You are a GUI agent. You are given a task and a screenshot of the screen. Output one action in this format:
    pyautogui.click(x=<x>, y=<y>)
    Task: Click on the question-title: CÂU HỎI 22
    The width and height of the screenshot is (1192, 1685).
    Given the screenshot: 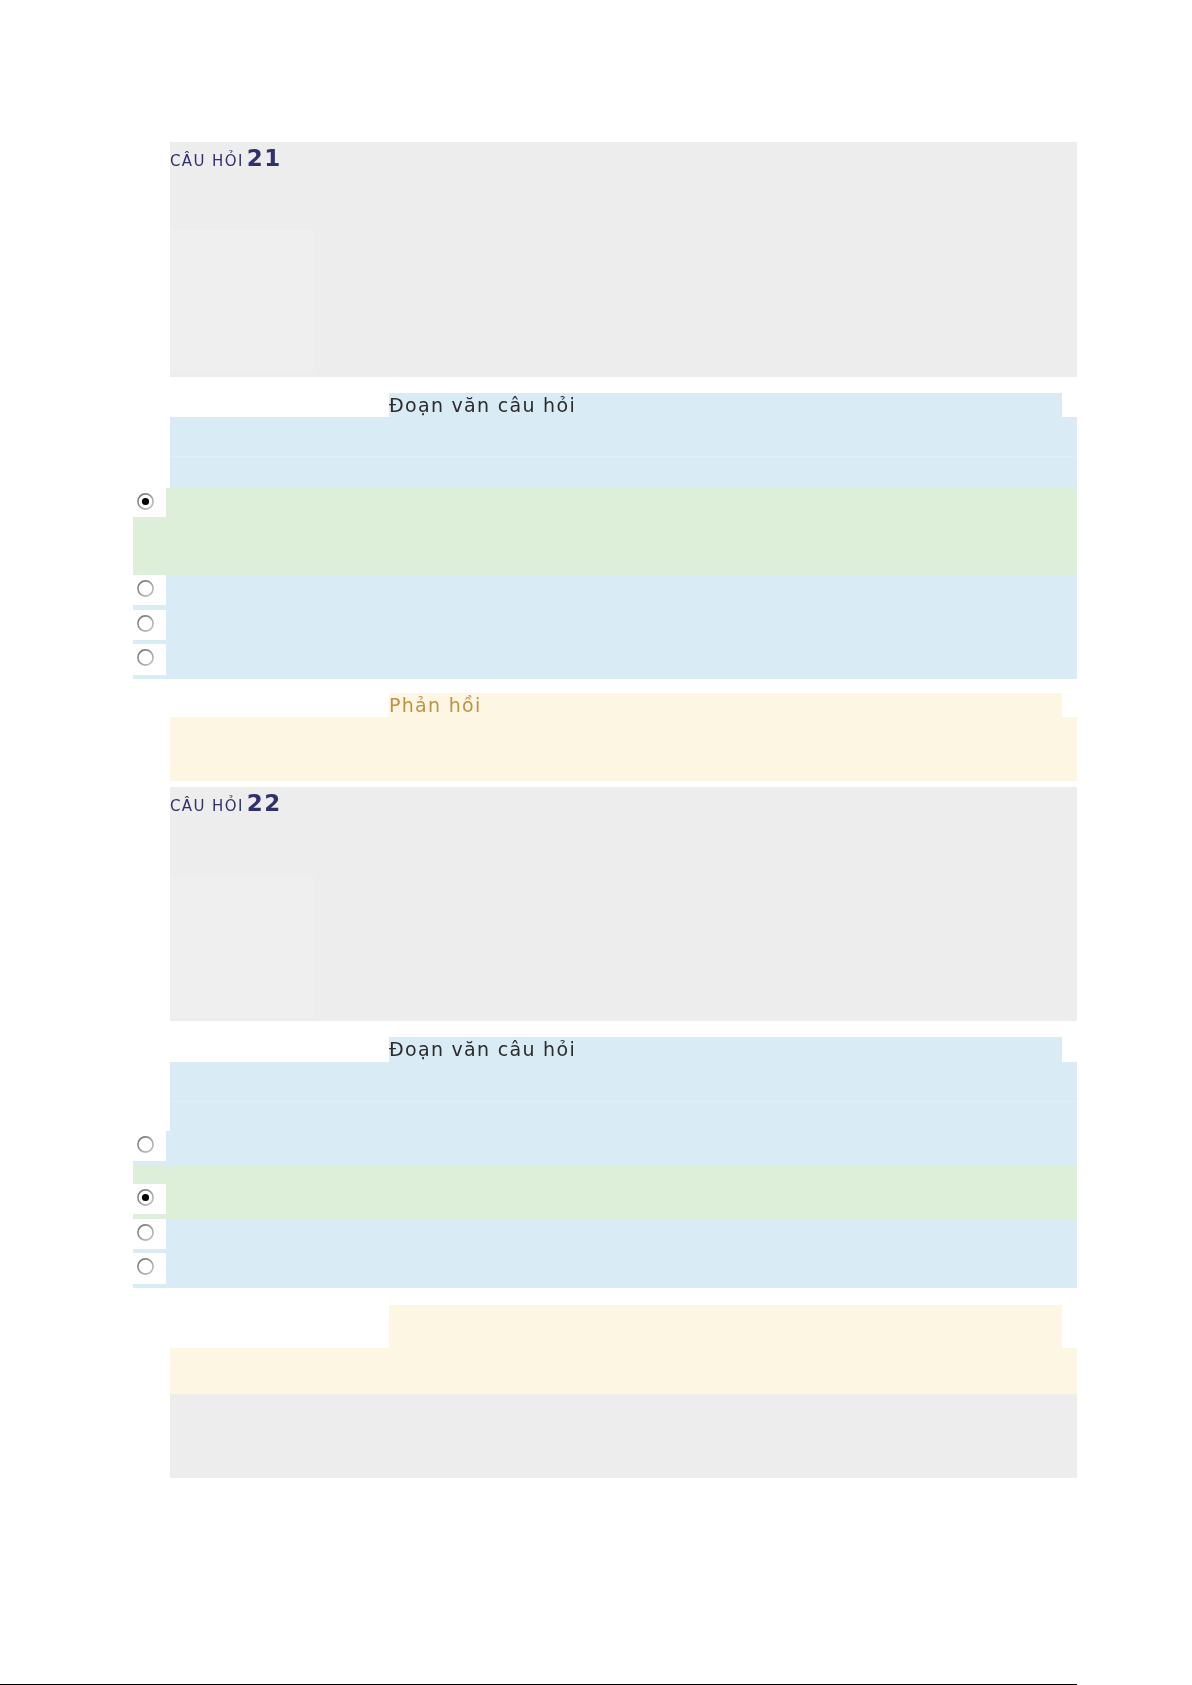 What is the action you would take?
    pyautogui.click(x=226, y=803)
    